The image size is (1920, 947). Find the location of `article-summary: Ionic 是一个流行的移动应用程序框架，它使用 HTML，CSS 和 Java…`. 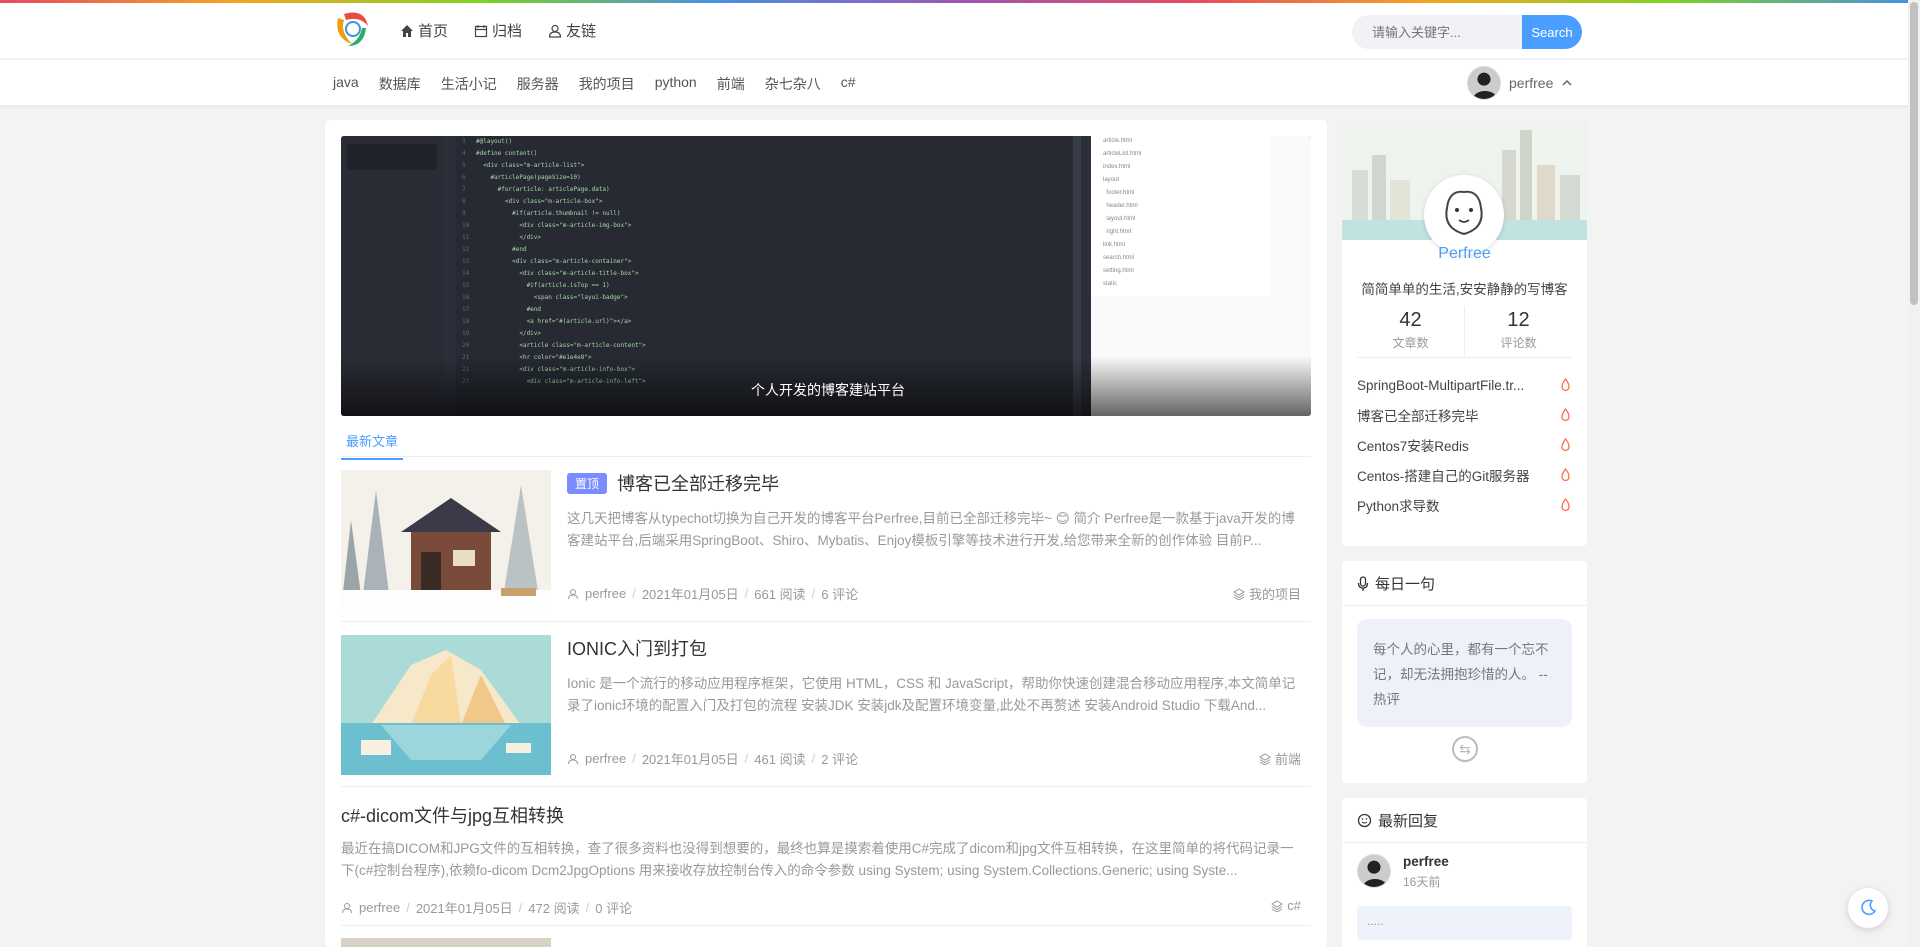

article-summary: Ionic 是一个流行的移动应用程序框架，它使用 HTML，CSS 和 Java… is located at coordinates (931, 694).